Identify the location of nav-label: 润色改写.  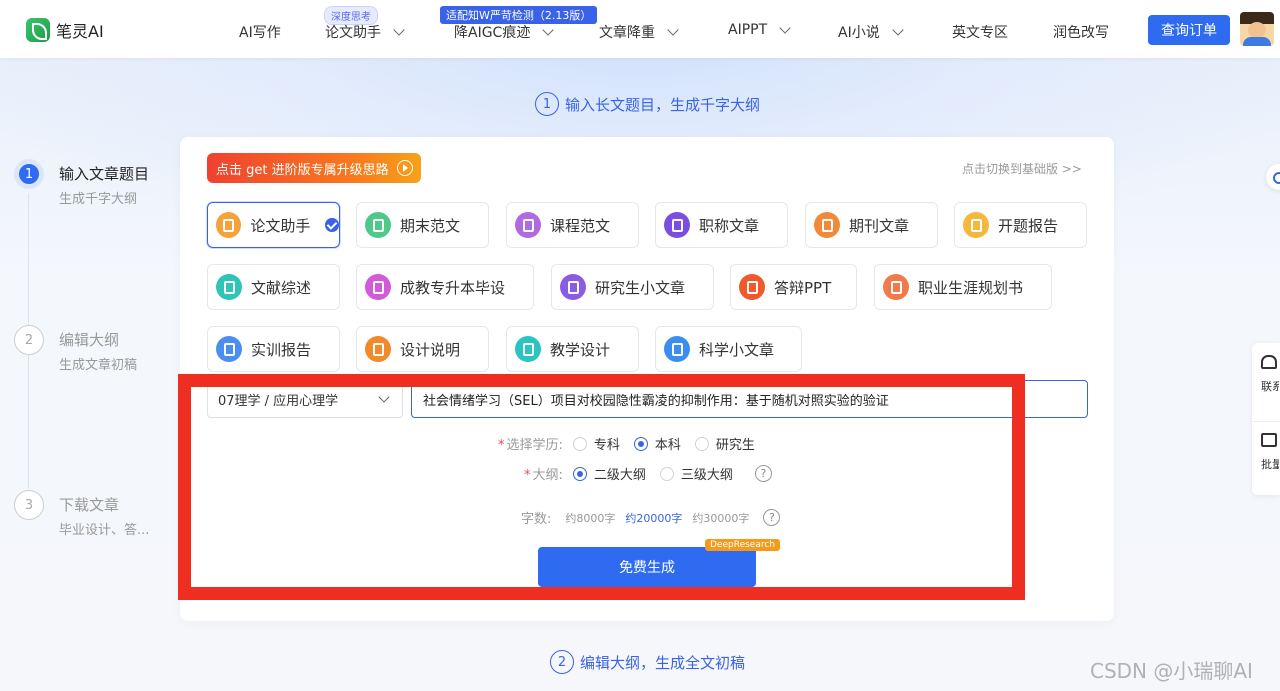
(1081, 33).